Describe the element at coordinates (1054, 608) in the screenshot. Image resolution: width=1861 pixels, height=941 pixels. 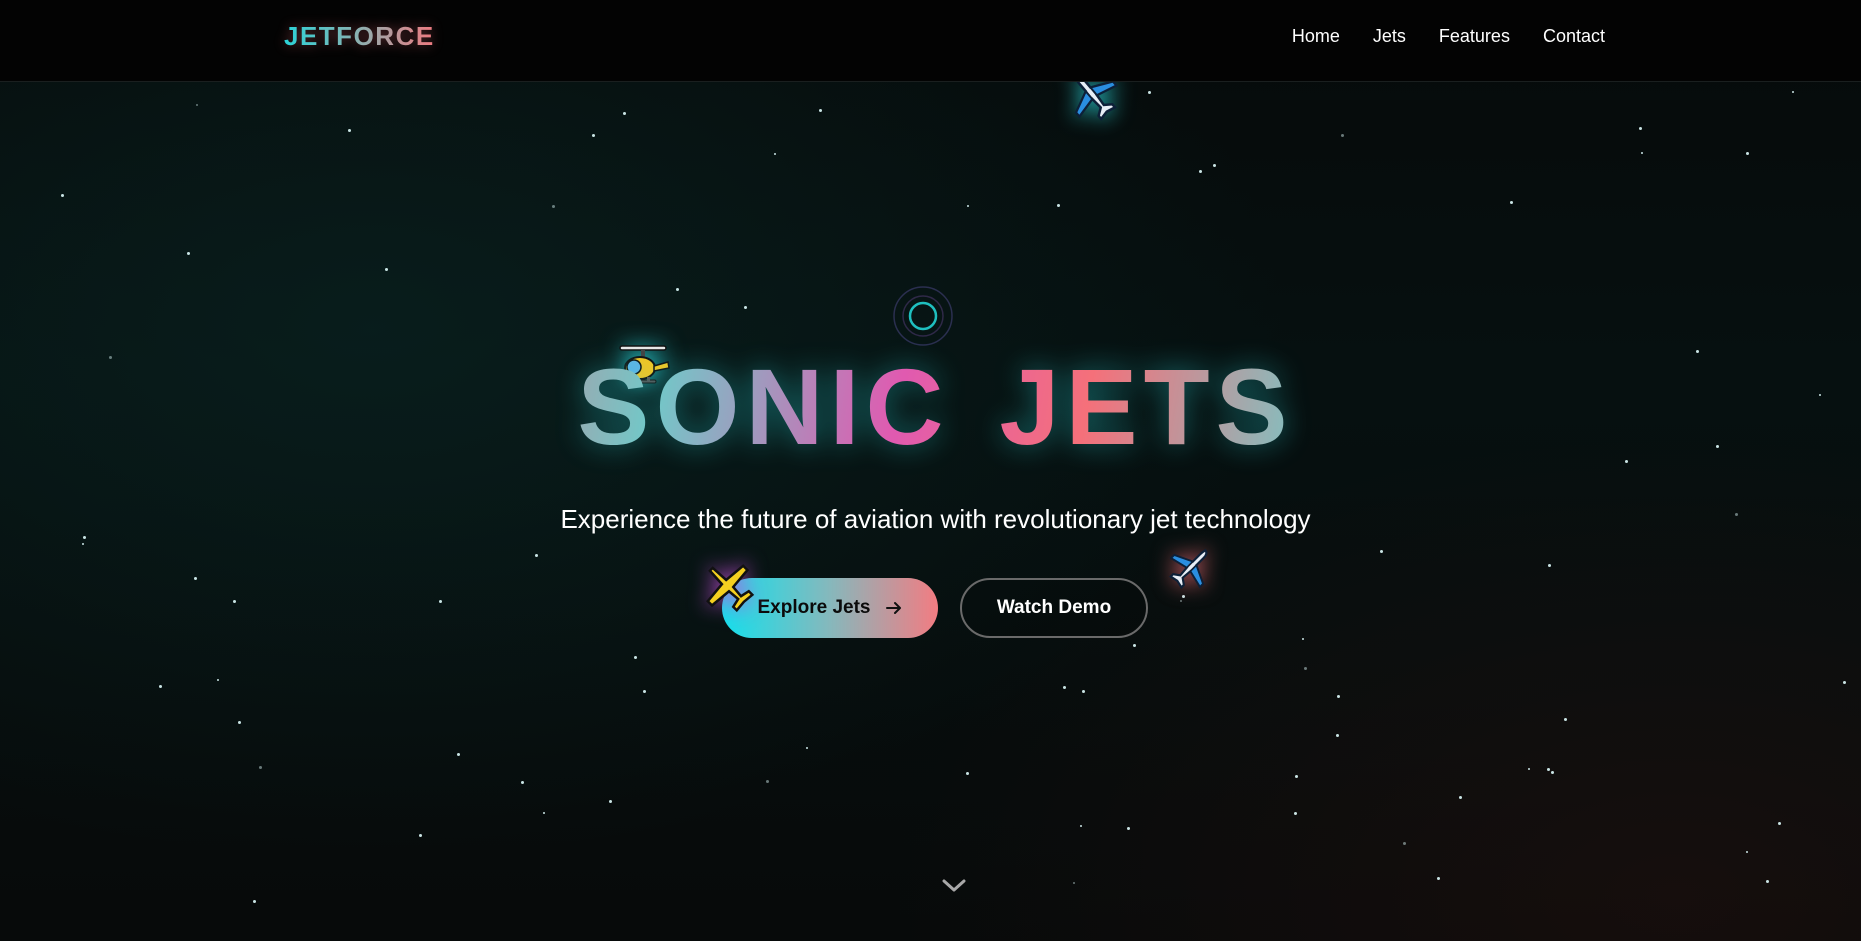
I see `watch-demo-button: Watch Demo` at that location.